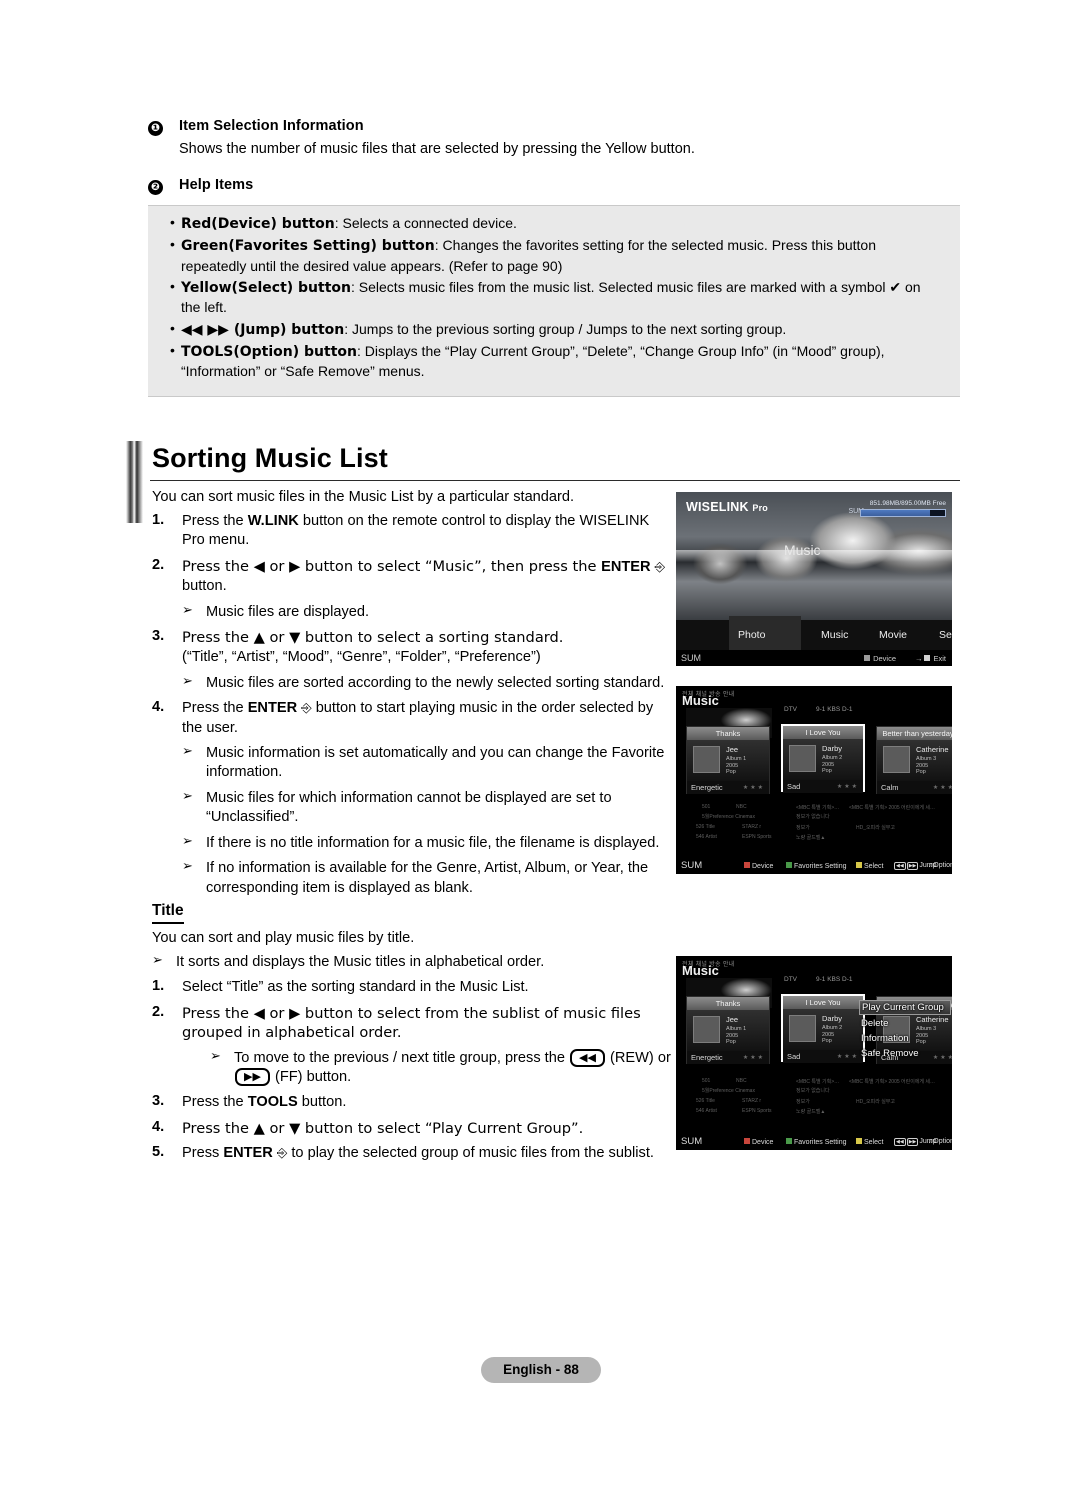 This screenshot has height=1488, width=1080. Describe the element at coordinates (732, 749) in the screenshot. I see `music-card-artist: Jee` at that location.